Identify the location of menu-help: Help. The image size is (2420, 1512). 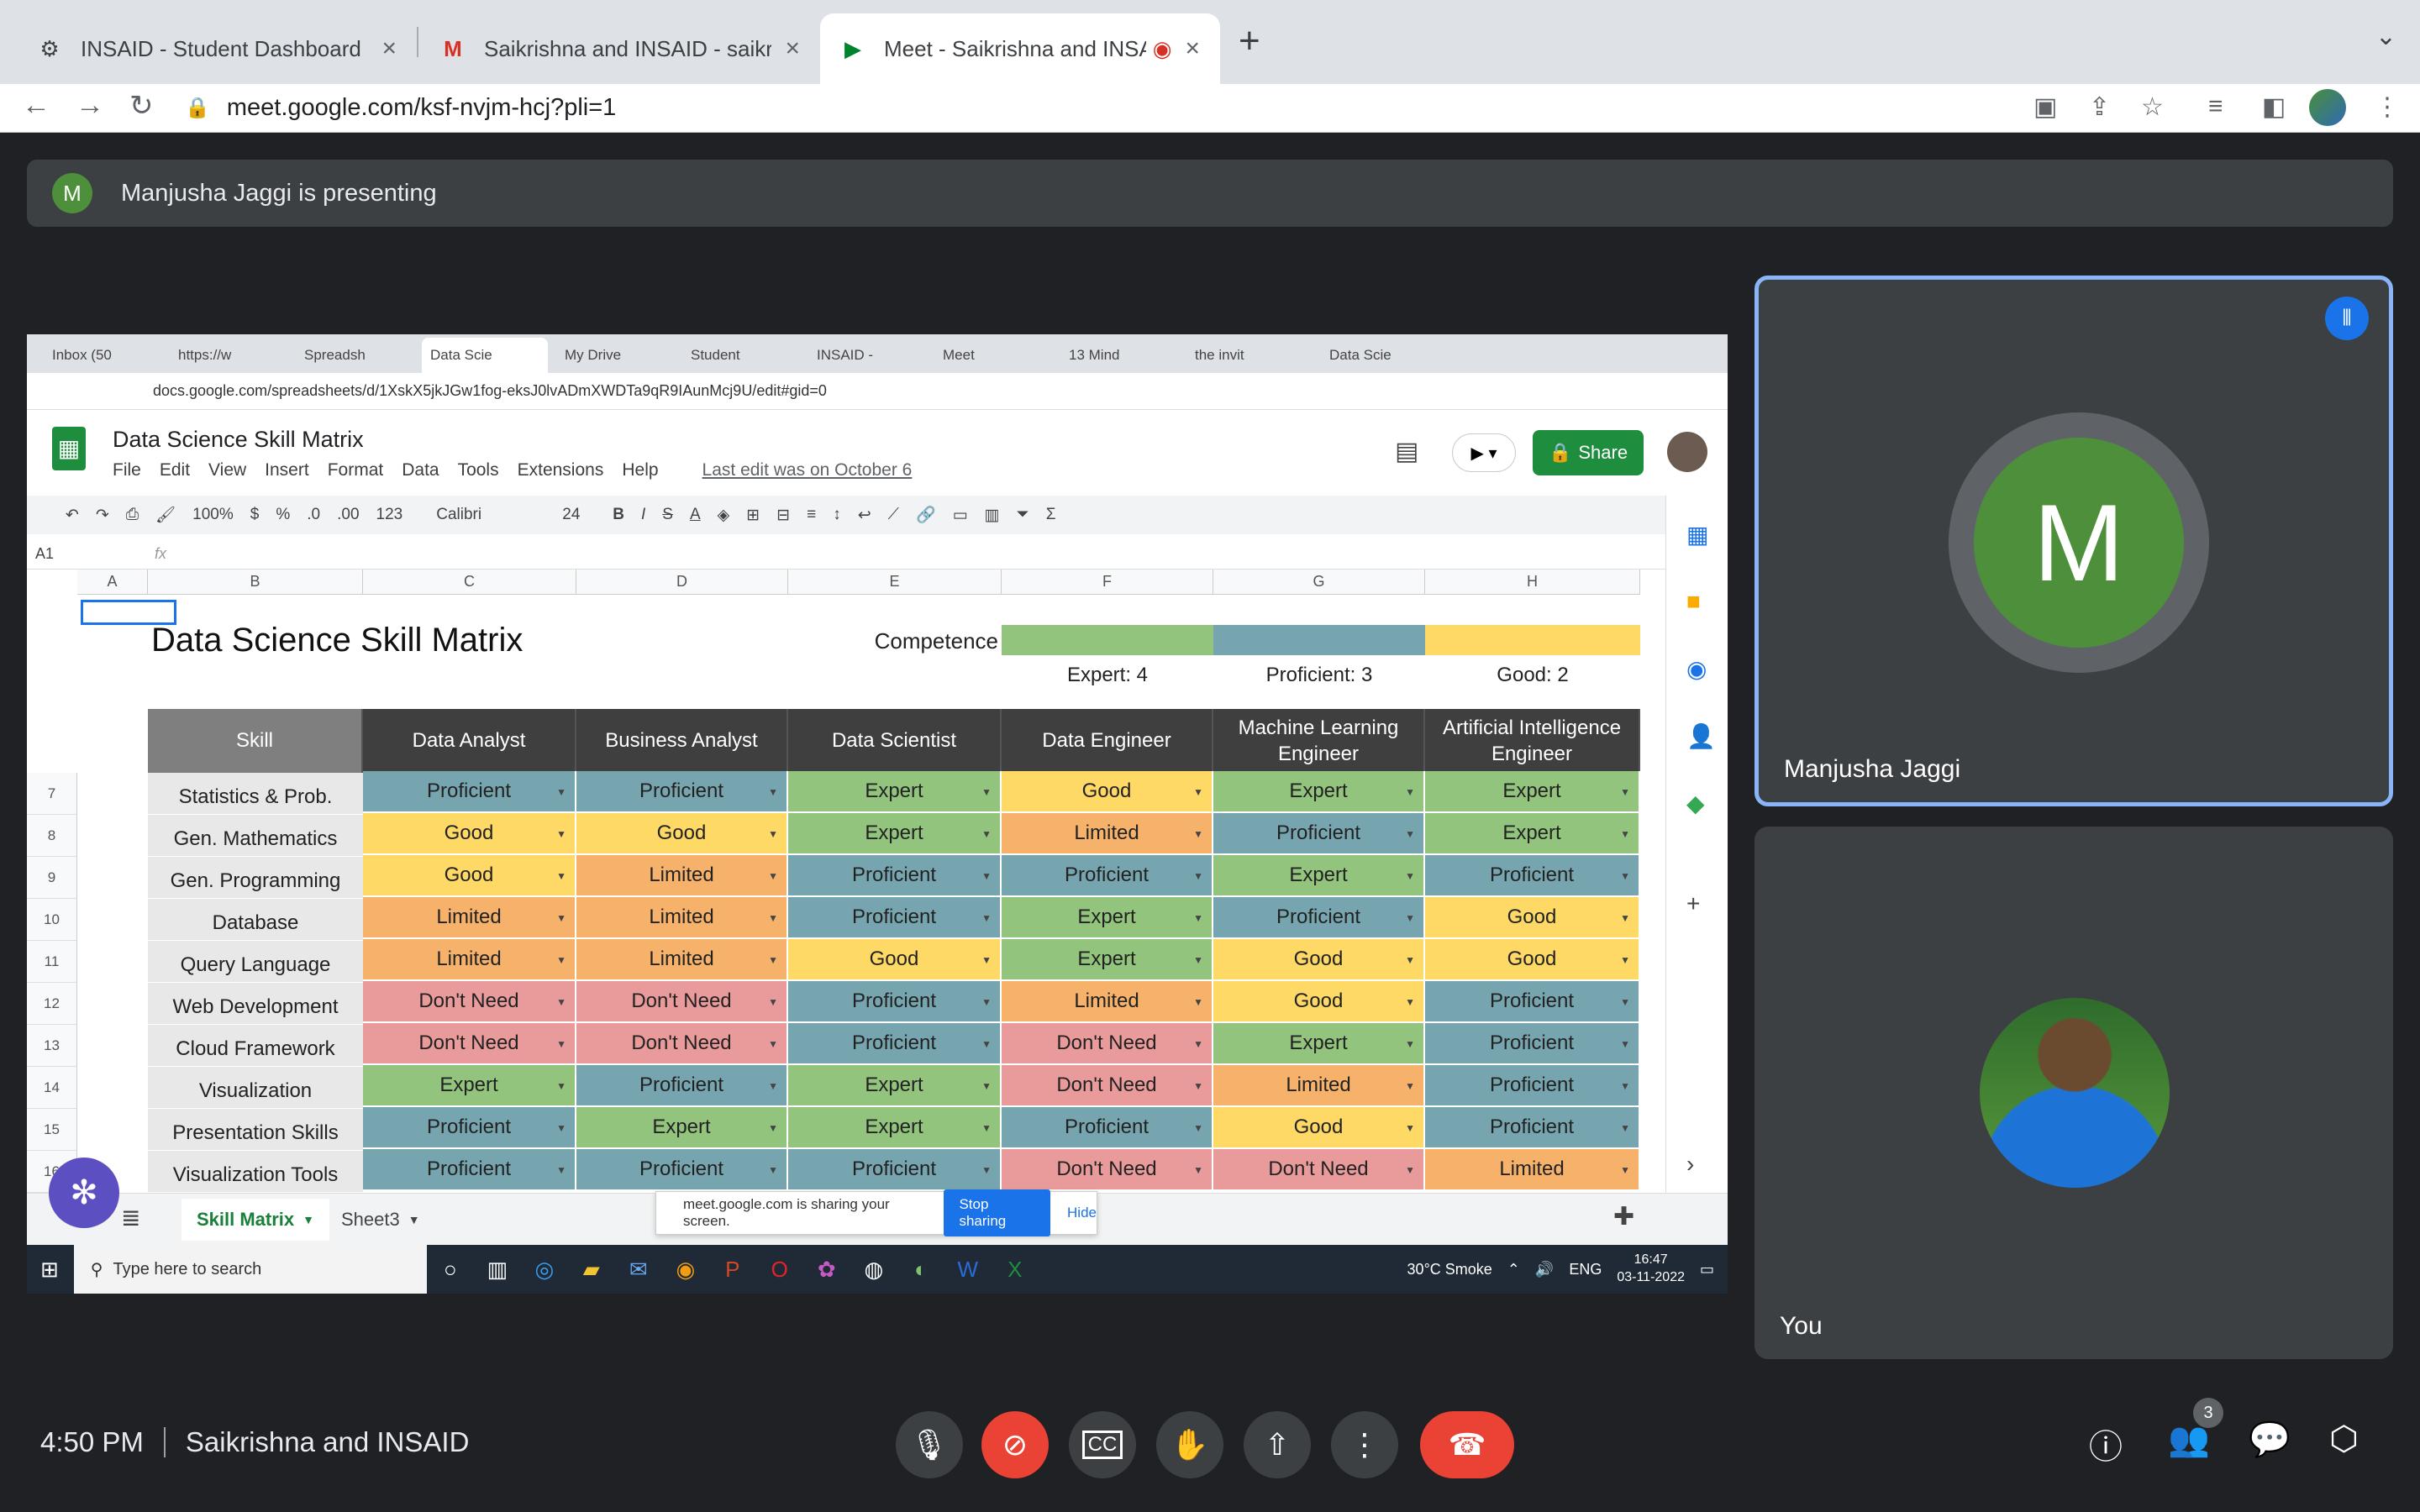
(641, 470).